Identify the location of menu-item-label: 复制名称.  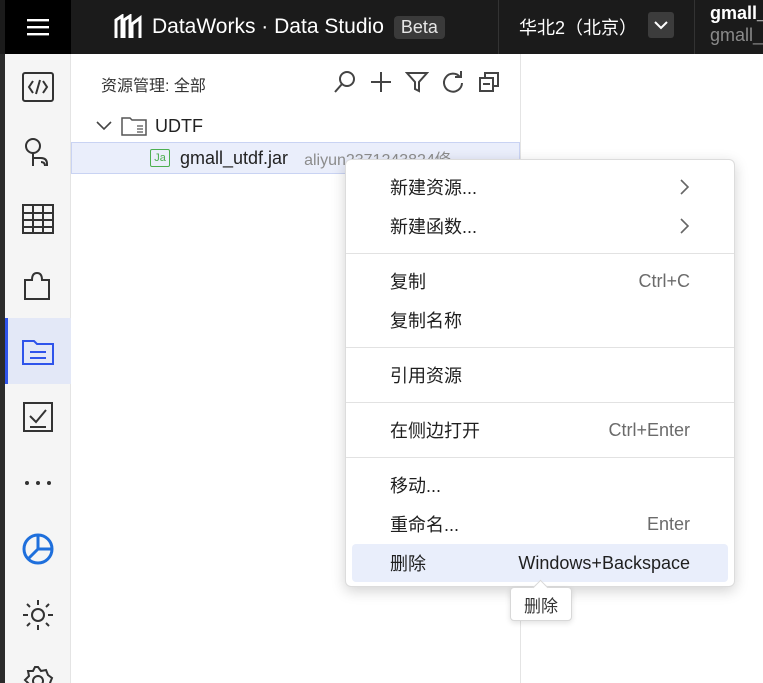
(426, 321).